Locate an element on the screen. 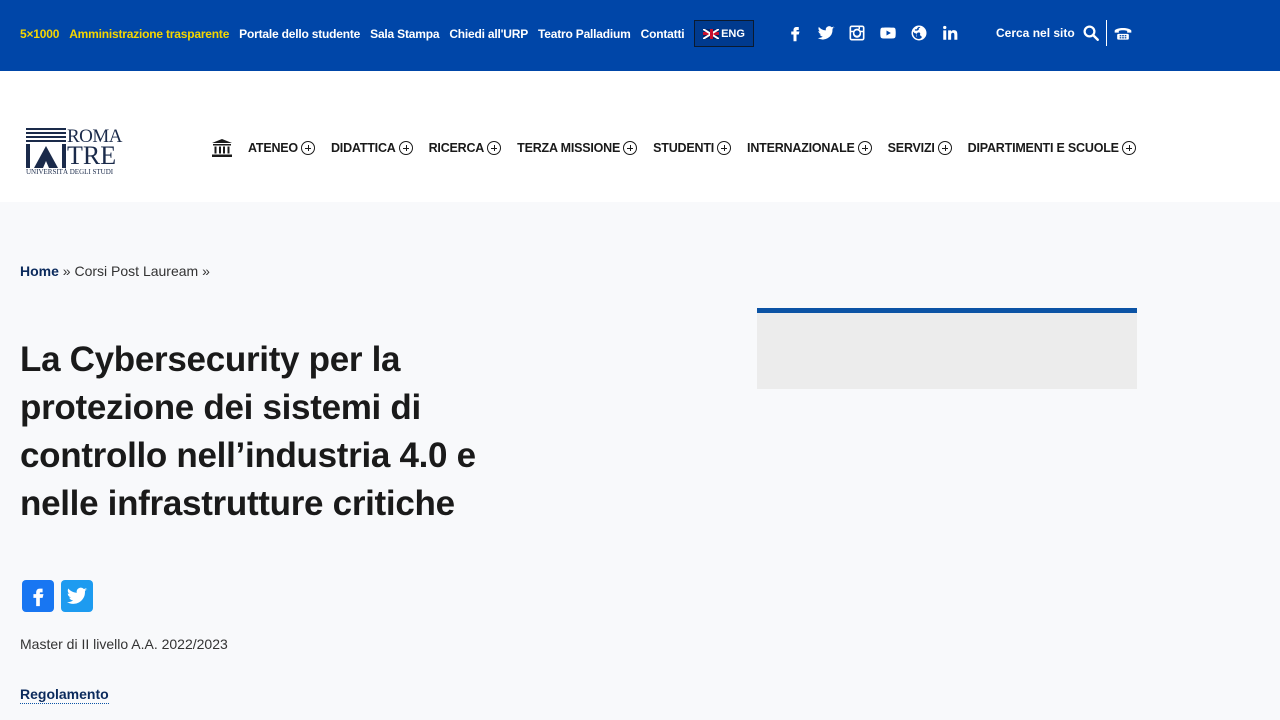 The image size is (1280, 720). share-facebook-button is located at coordinates (38, 596).